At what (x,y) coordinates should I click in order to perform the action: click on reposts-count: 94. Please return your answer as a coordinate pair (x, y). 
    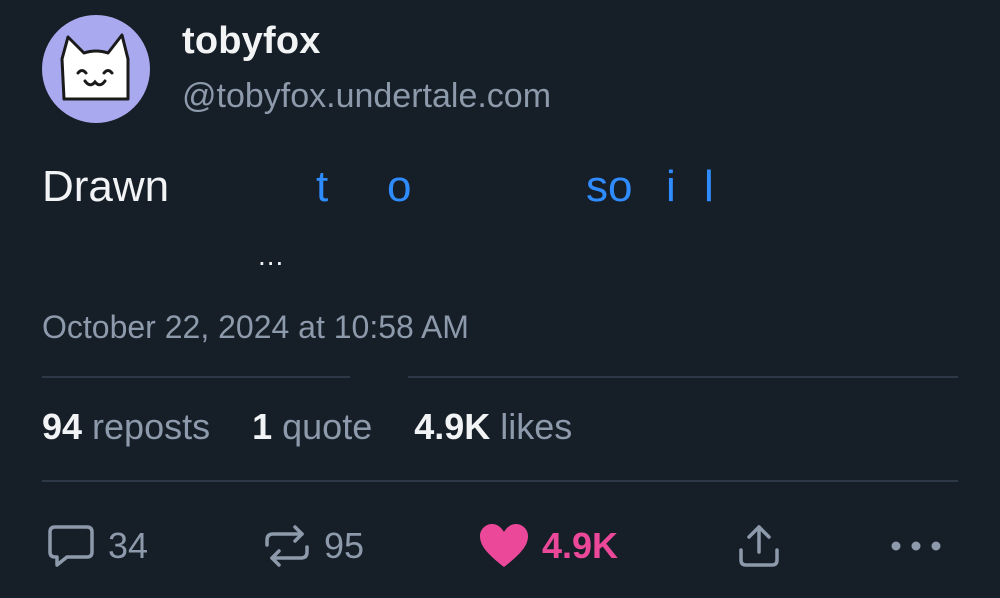
    Looking at the image, I should click on (62, 426).